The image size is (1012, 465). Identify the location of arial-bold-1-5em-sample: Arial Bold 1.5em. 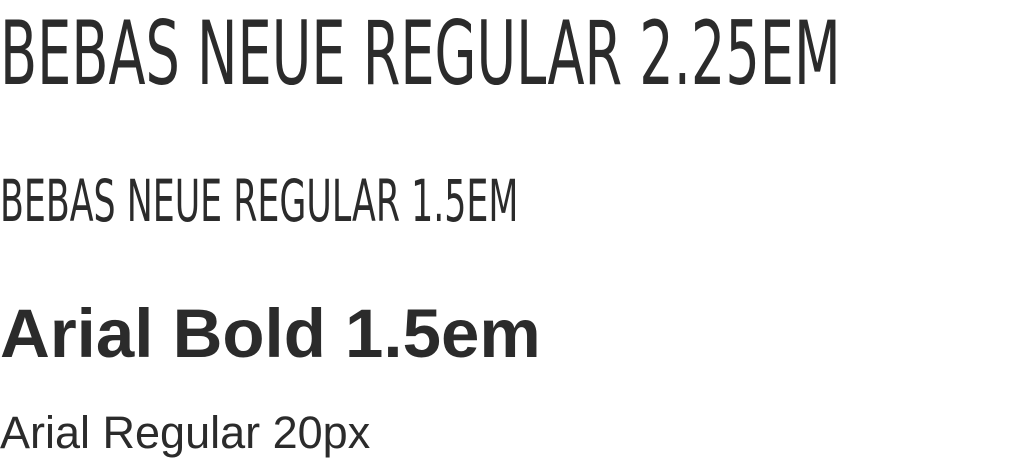
(270, 333).